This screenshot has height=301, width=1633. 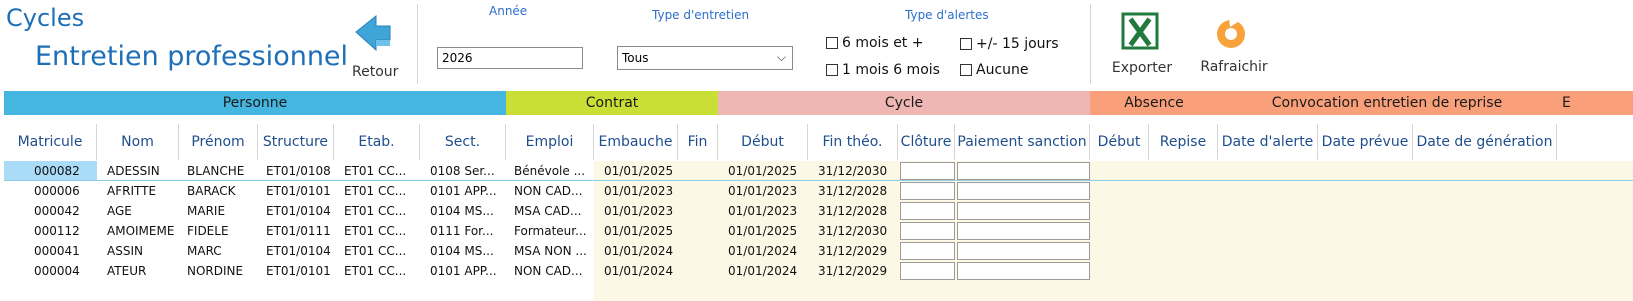 I want to click on cell-matricule: 000082, so click(x=57, y=171).